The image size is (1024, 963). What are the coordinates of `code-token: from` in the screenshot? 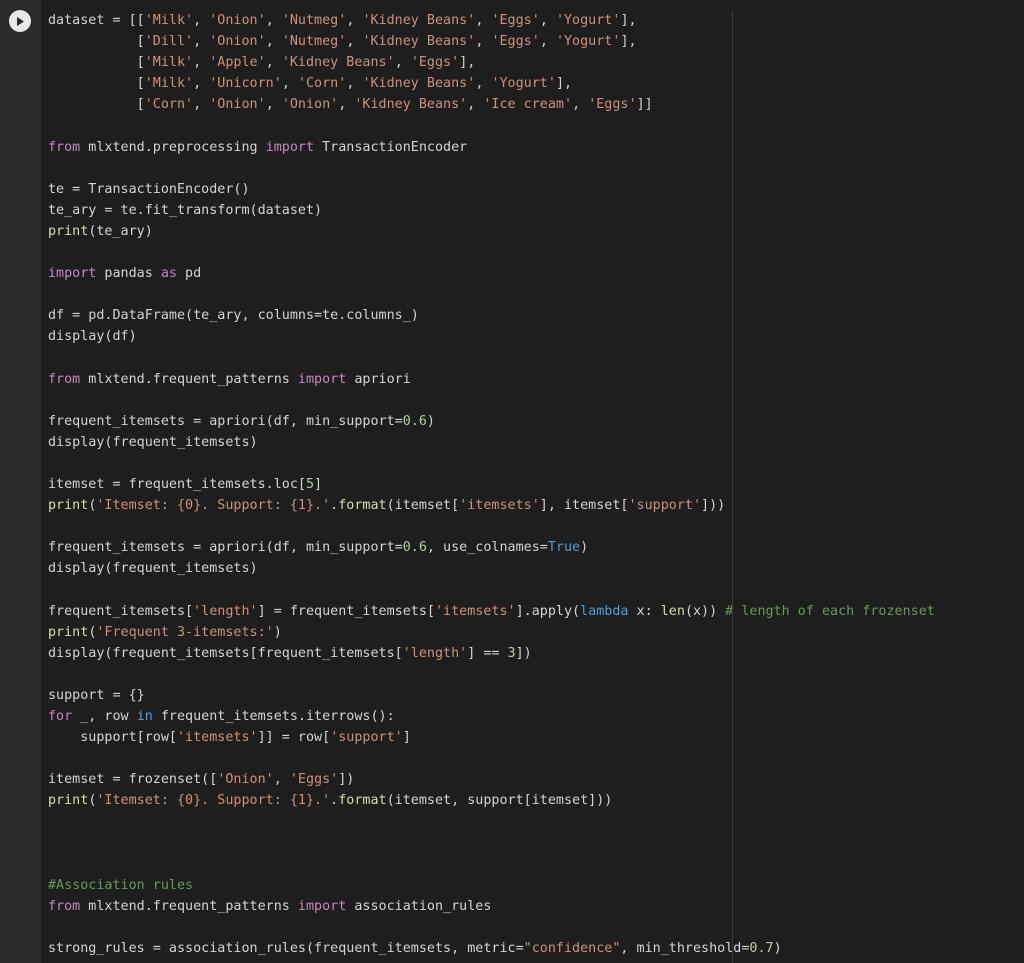 It's located at (64, 147).